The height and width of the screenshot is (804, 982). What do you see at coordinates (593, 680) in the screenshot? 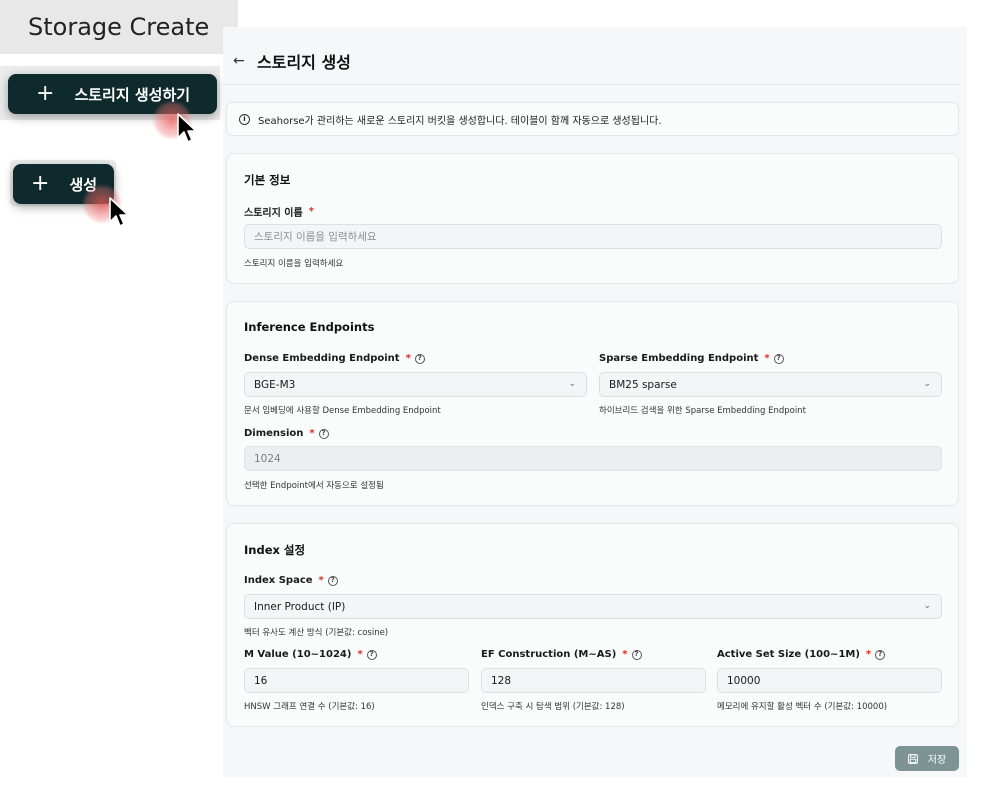
I see `ef-construction-input: 128` at bounding box center [593, 680].